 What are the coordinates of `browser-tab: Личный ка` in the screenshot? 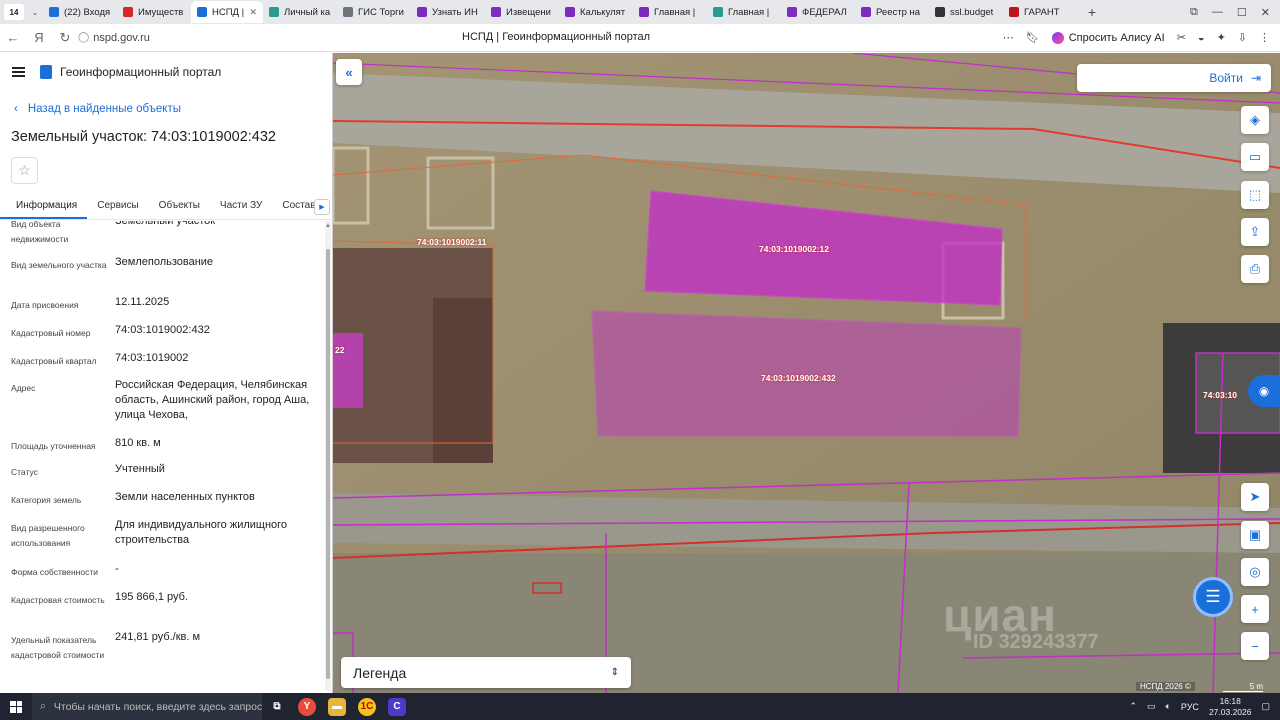 It's located at (300, 12).